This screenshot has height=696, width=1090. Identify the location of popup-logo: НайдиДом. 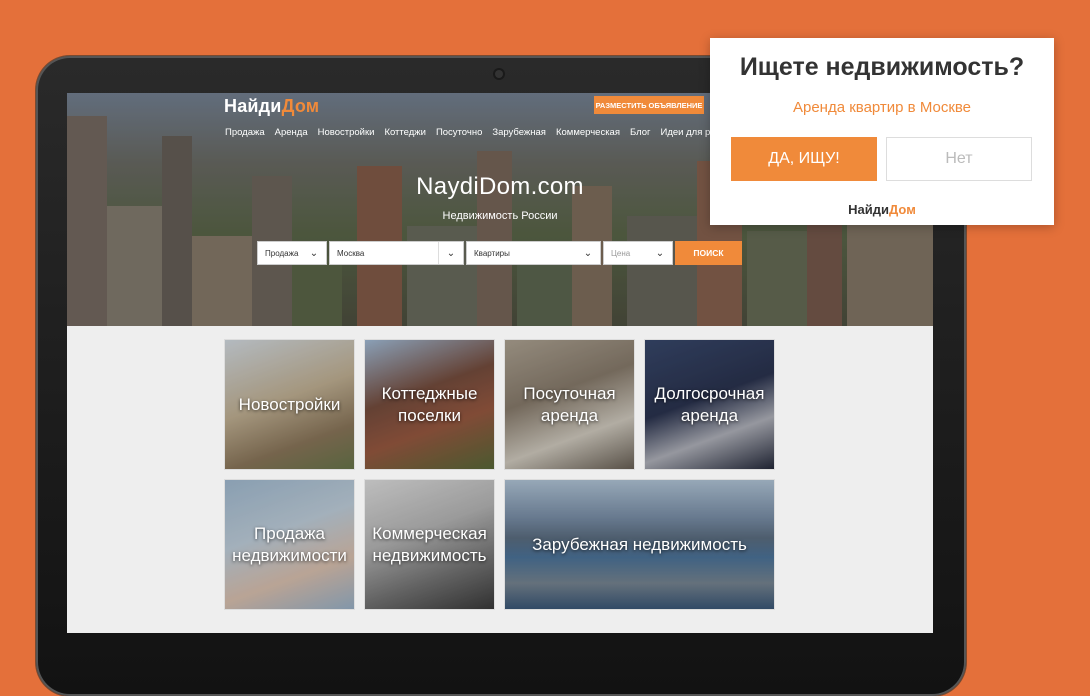
(882, 209).